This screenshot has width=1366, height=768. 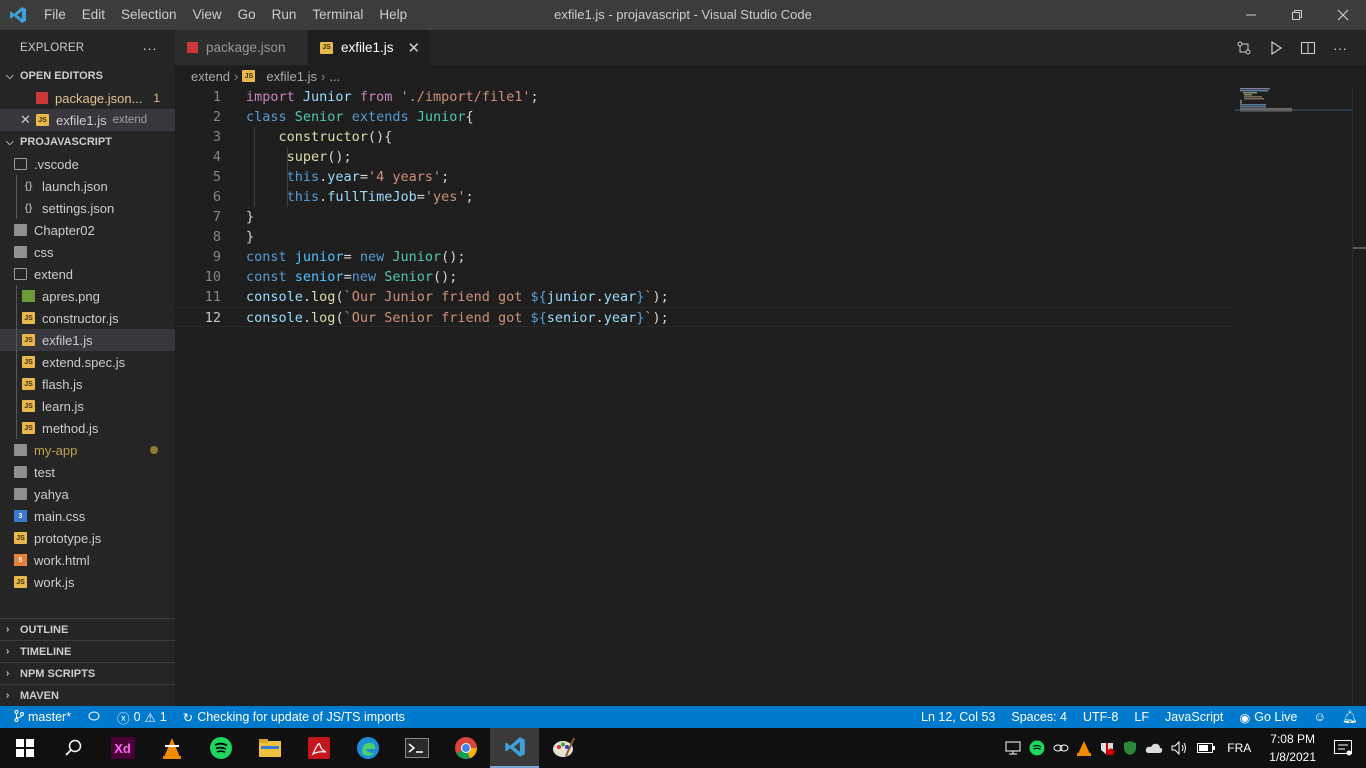 What do you see at coordinates (465, 748) in the screenshot?
I see `chrome-icon` at bounding box center [465, 748].